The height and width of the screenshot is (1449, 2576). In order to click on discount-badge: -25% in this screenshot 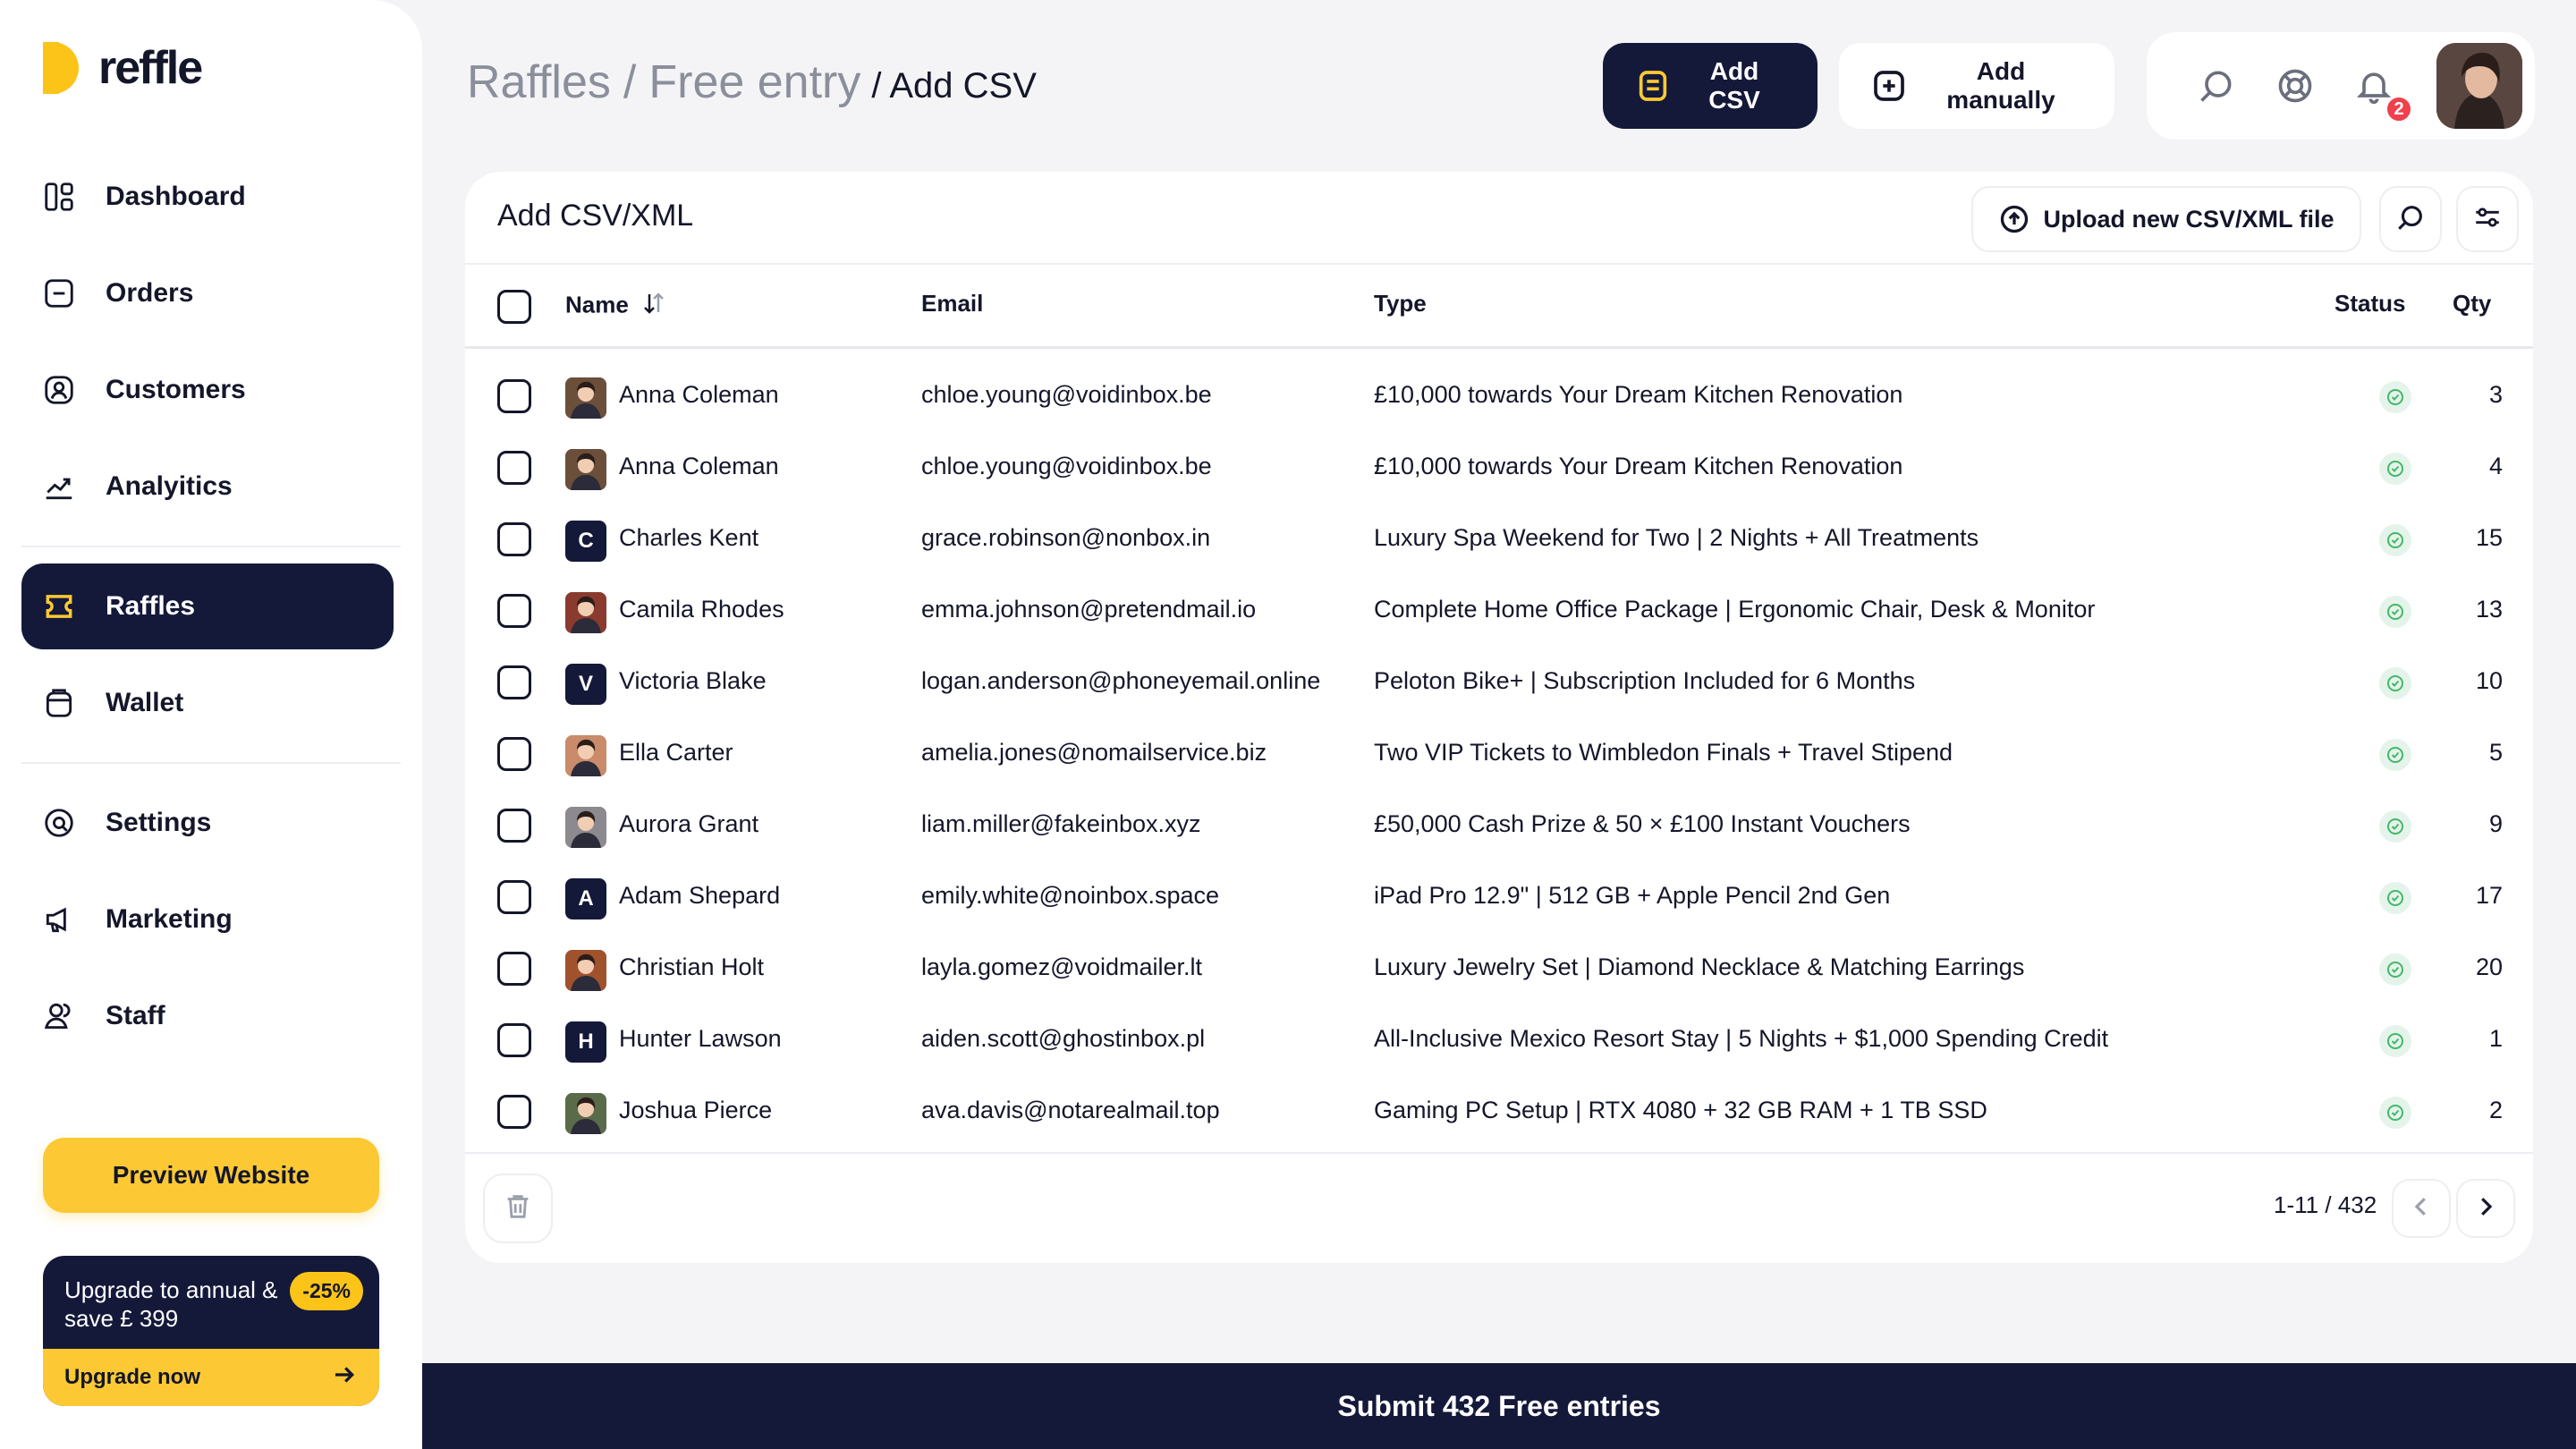, I will do `click(326, 1291)`.